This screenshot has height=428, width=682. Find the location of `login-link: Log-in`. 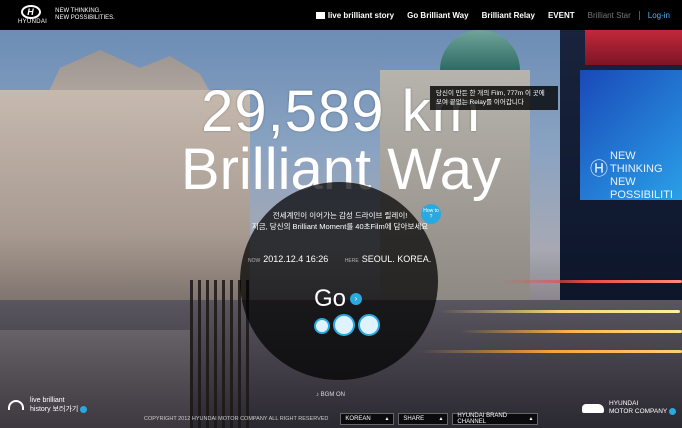

login-link: Log-in is located at coordinates (654, 15).